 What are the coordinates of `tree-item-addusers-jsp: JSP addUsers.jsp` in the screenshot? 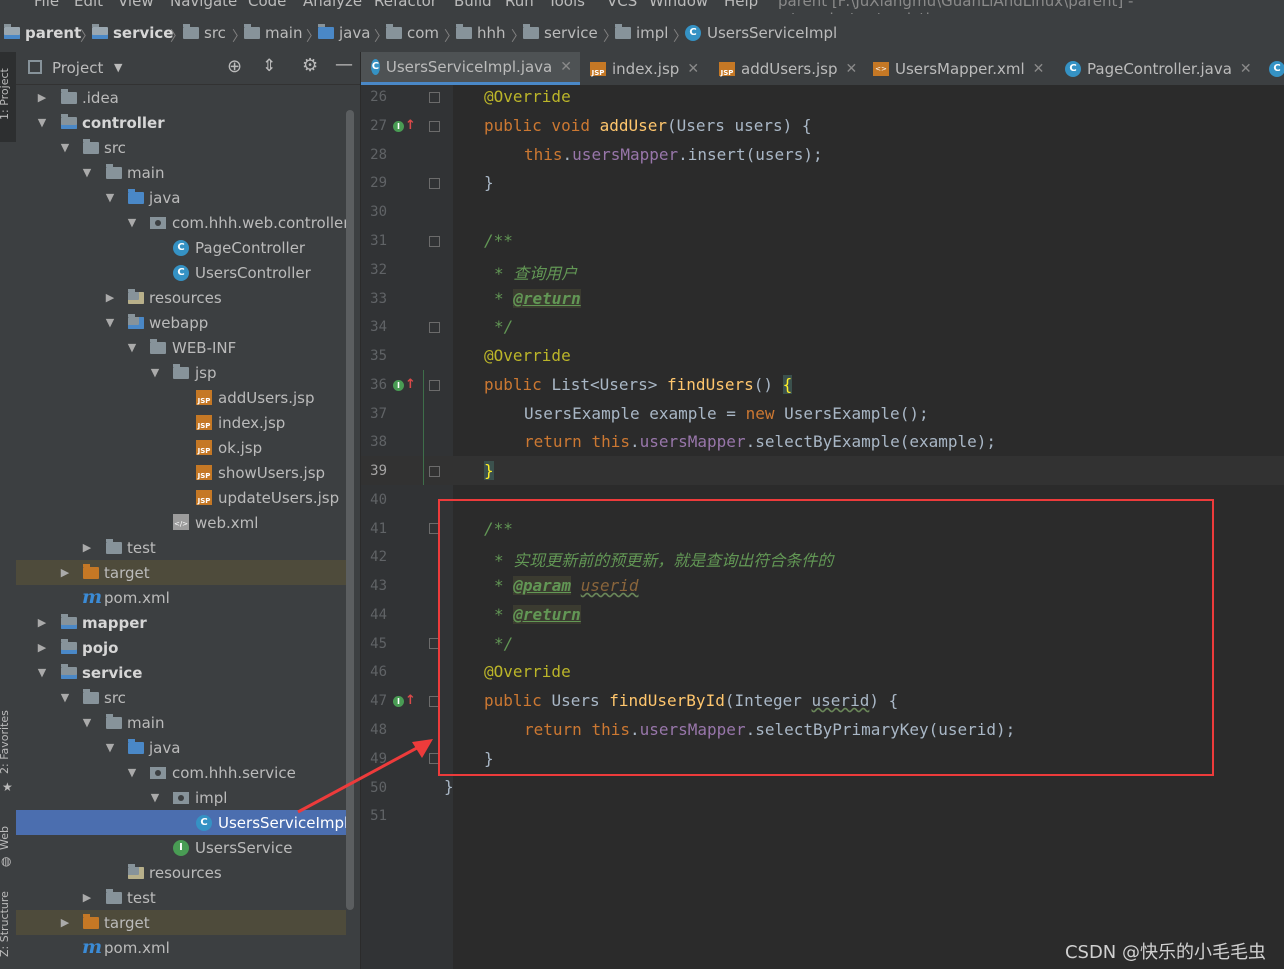 It's located at (181, 397).